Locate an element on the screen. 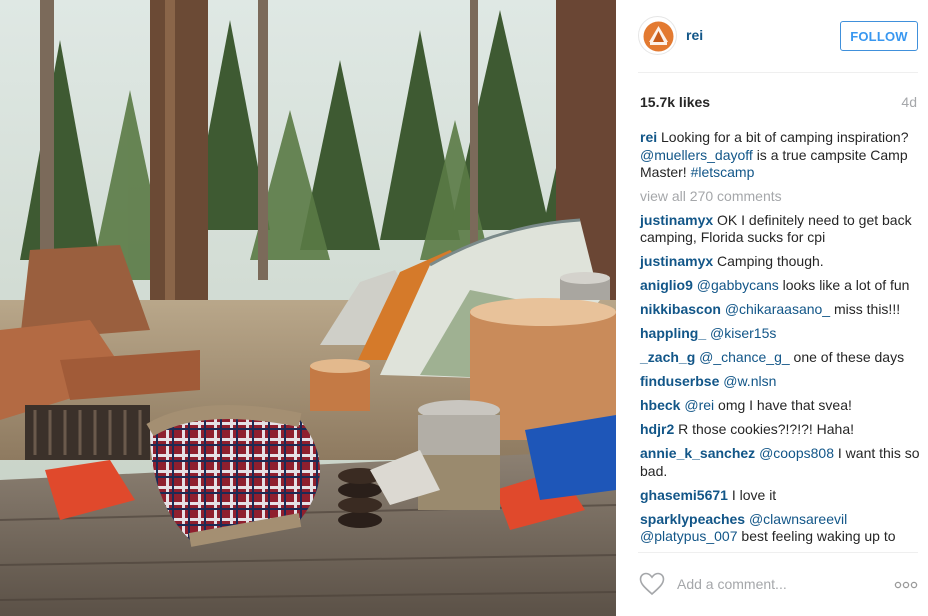 The image size is (928, 616). rei-logo is located at coordinates (658, 36).